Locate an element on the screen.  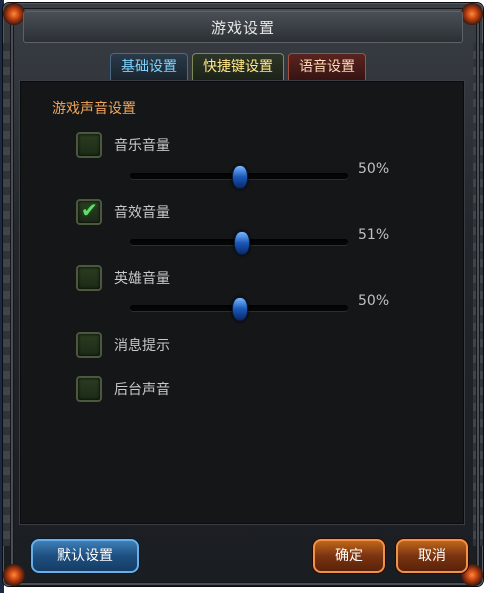
default-settings-button: 默认设置 is located at coordinates (85, 556).